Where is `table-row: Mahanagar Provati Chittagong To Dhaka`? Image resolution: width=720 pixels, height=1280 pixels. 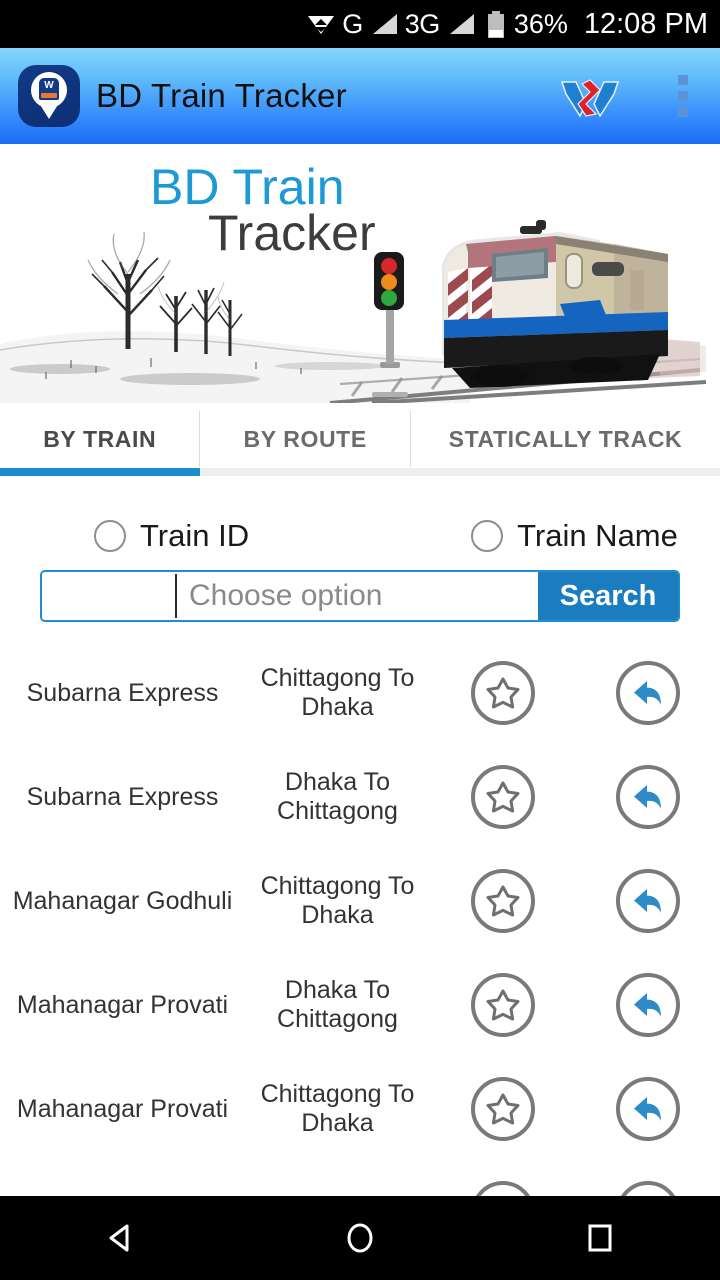
table-row: Mahanagar Provati Chittagong To Dhaka is located at coordinates (360, 1109).